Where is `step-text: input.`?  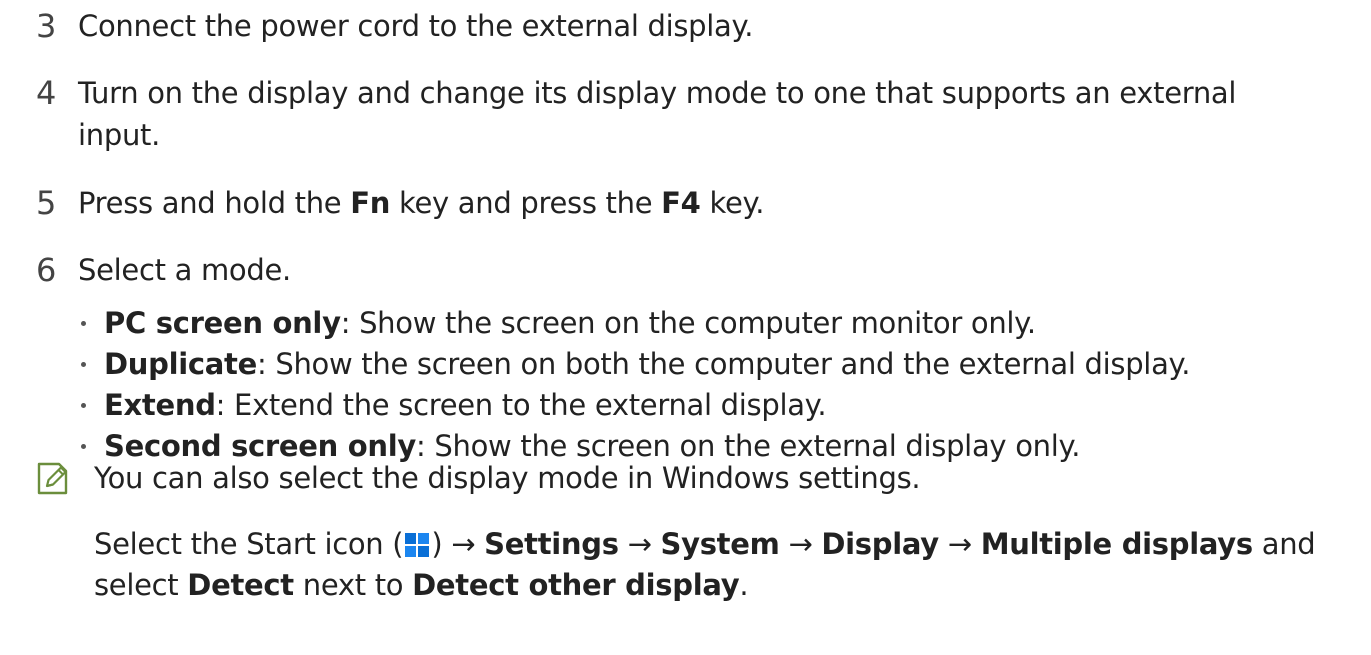
step-text: input. is located at coordinates (119, 135).